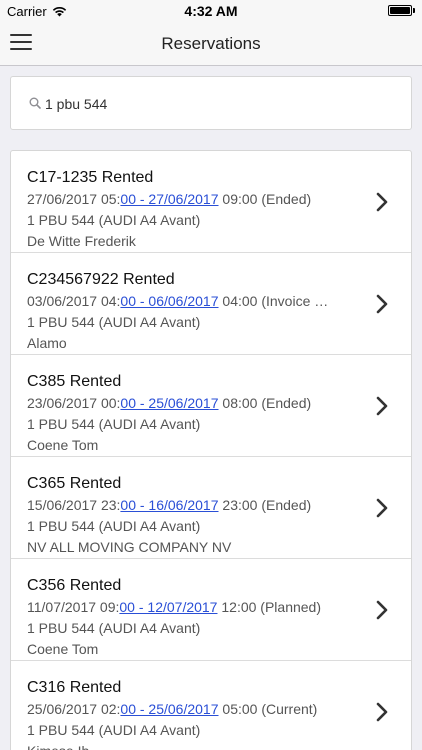  Describe the element at coordinates (74, 301) in the screenshot. I see `date-start: 03/06/2017 04:` at that location.